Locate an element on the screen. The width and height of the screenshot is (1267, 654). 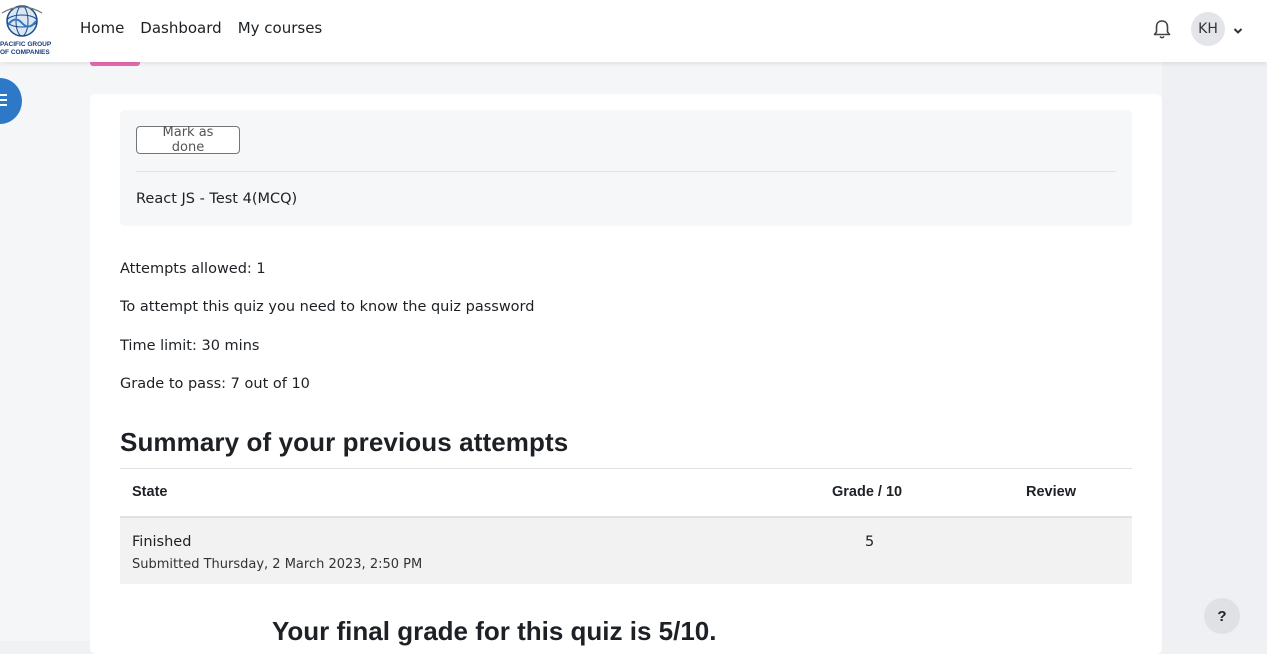
nav-home: Home is located at coordinates (102, 28).